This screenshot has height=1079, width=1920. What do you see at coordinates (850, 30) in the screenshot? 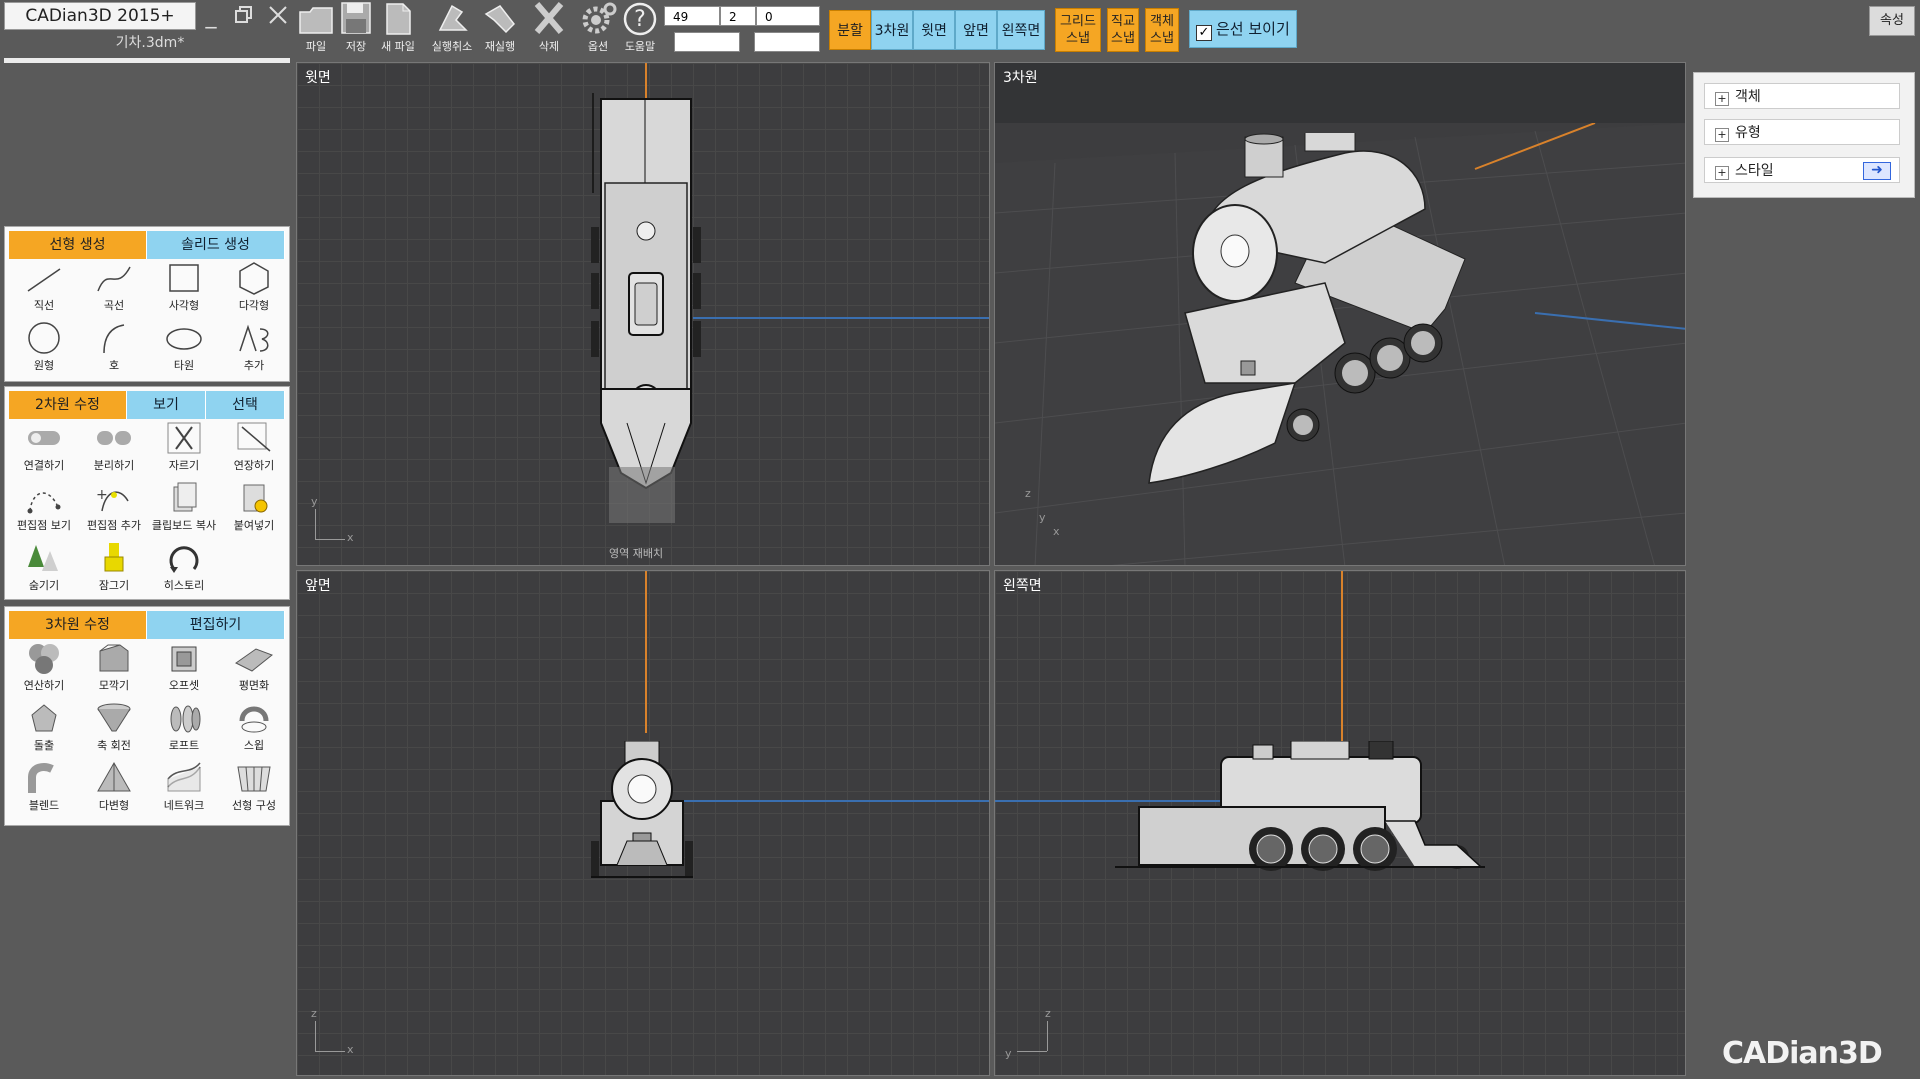
I see `view-split-button: 분할` at bounding box center [850, 30].